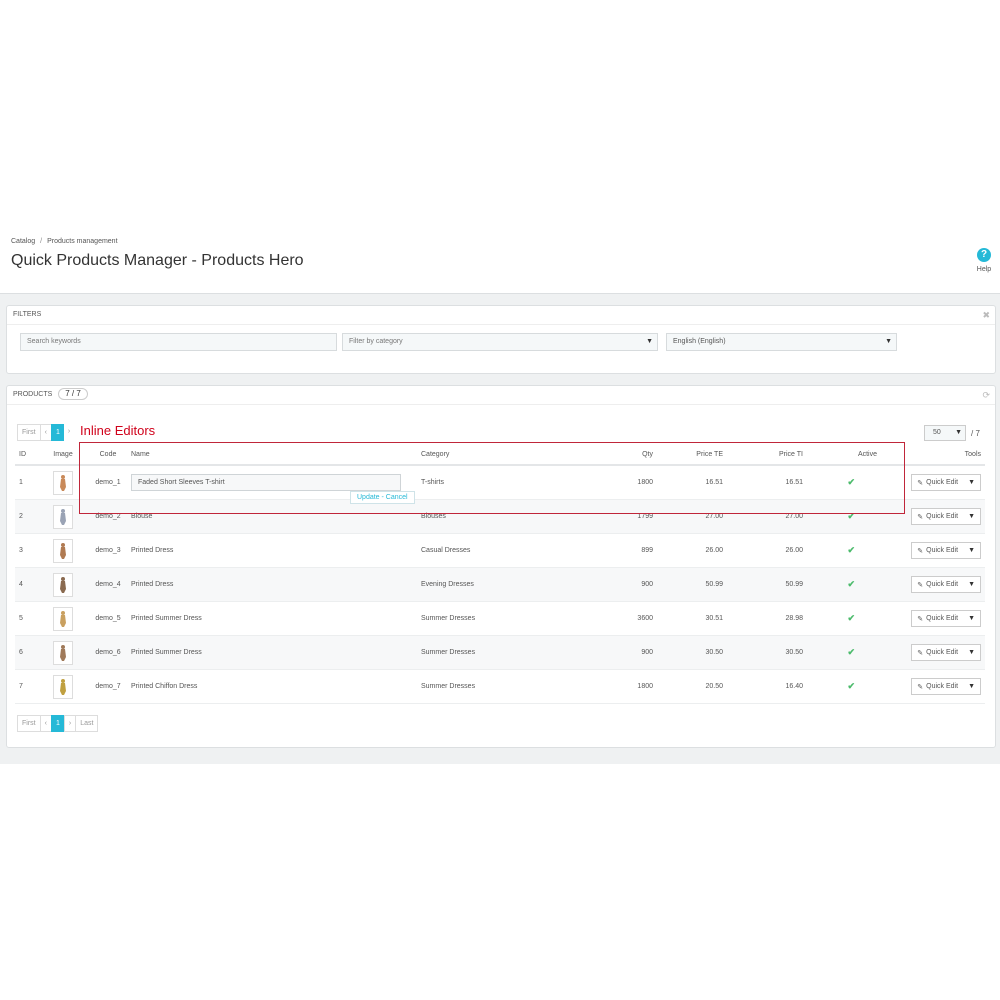 The image size is (1000, 1000). Describe the element at coordinates (697, 550) in the screenshot. I see `product-price-te: 26.00` at that location.